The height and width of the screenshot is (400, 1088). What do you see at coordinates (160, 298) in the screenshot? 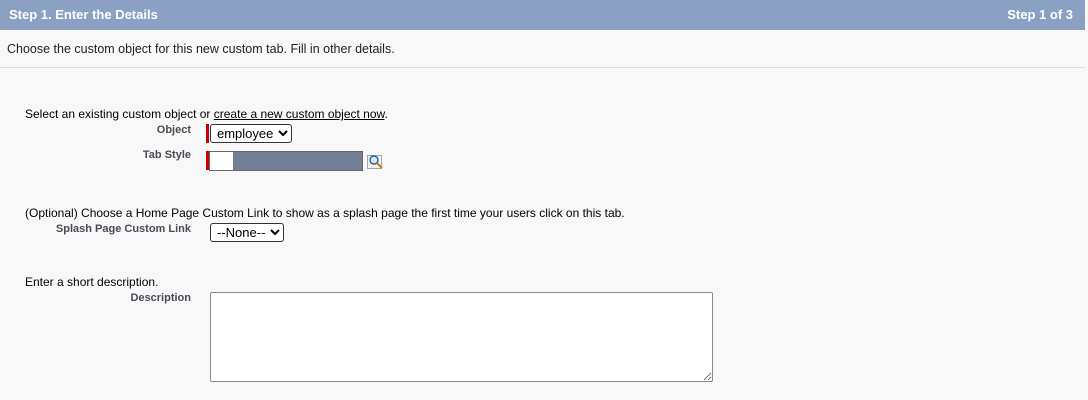
I see `description-label: Description` at bounding box center [160, 298].